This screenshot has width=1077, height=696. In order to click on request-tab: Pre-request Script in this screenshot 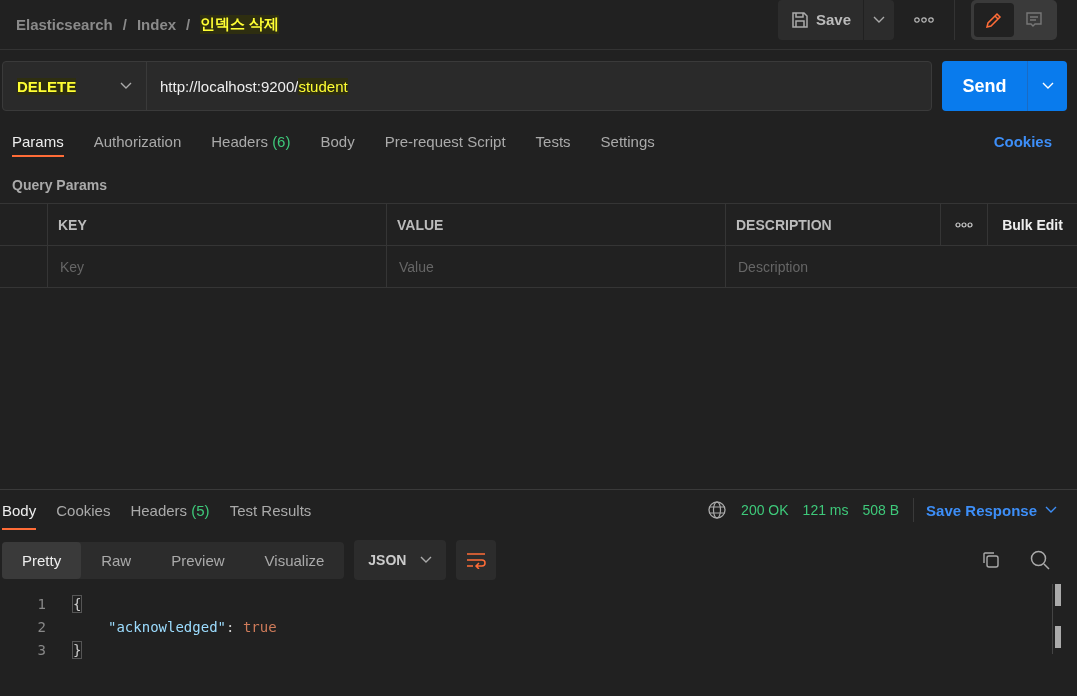, I will do `click(445, 141)`.